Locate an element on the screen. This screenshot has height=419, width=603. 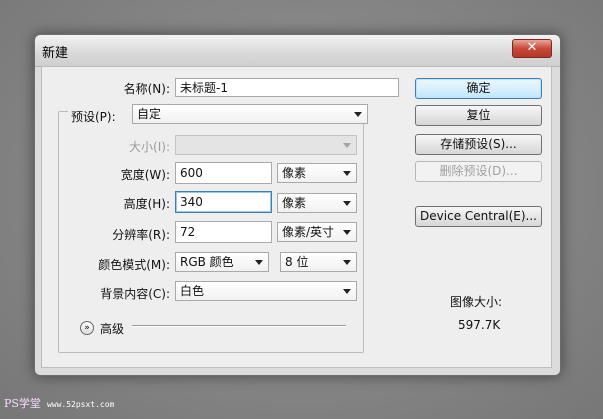
watermark: PS学堂 www.52psxt.com is located at coordinates (59, 403).